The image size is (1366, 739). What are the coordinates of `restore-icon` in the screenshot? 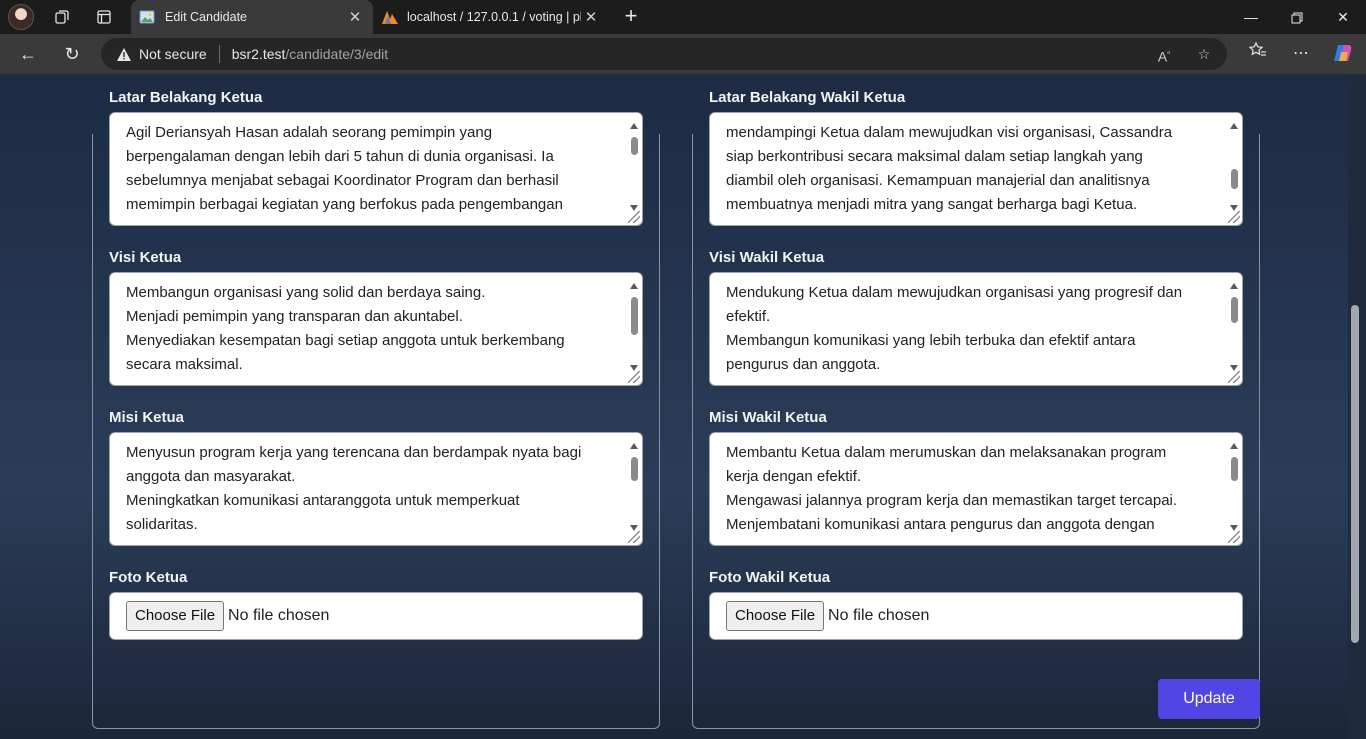 It's located at (1297, 17).